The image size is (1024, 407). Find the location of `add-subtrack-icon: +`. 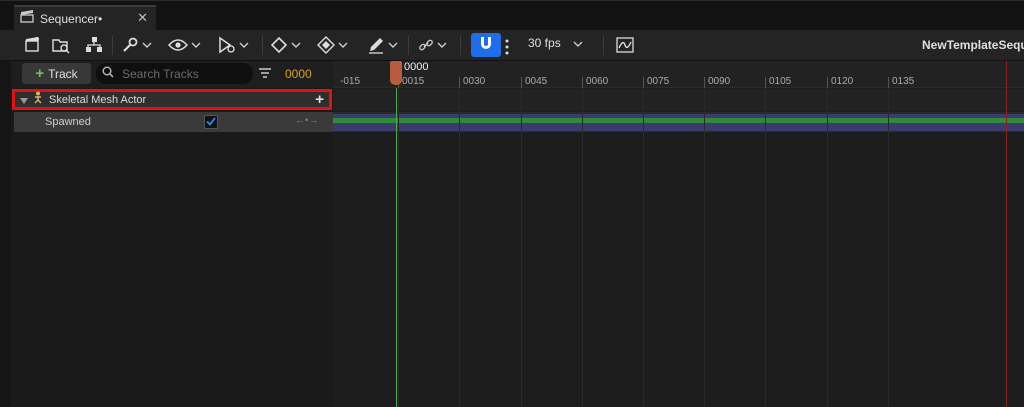

add-subtrack-icon: + is located at coordinates (319, 99).